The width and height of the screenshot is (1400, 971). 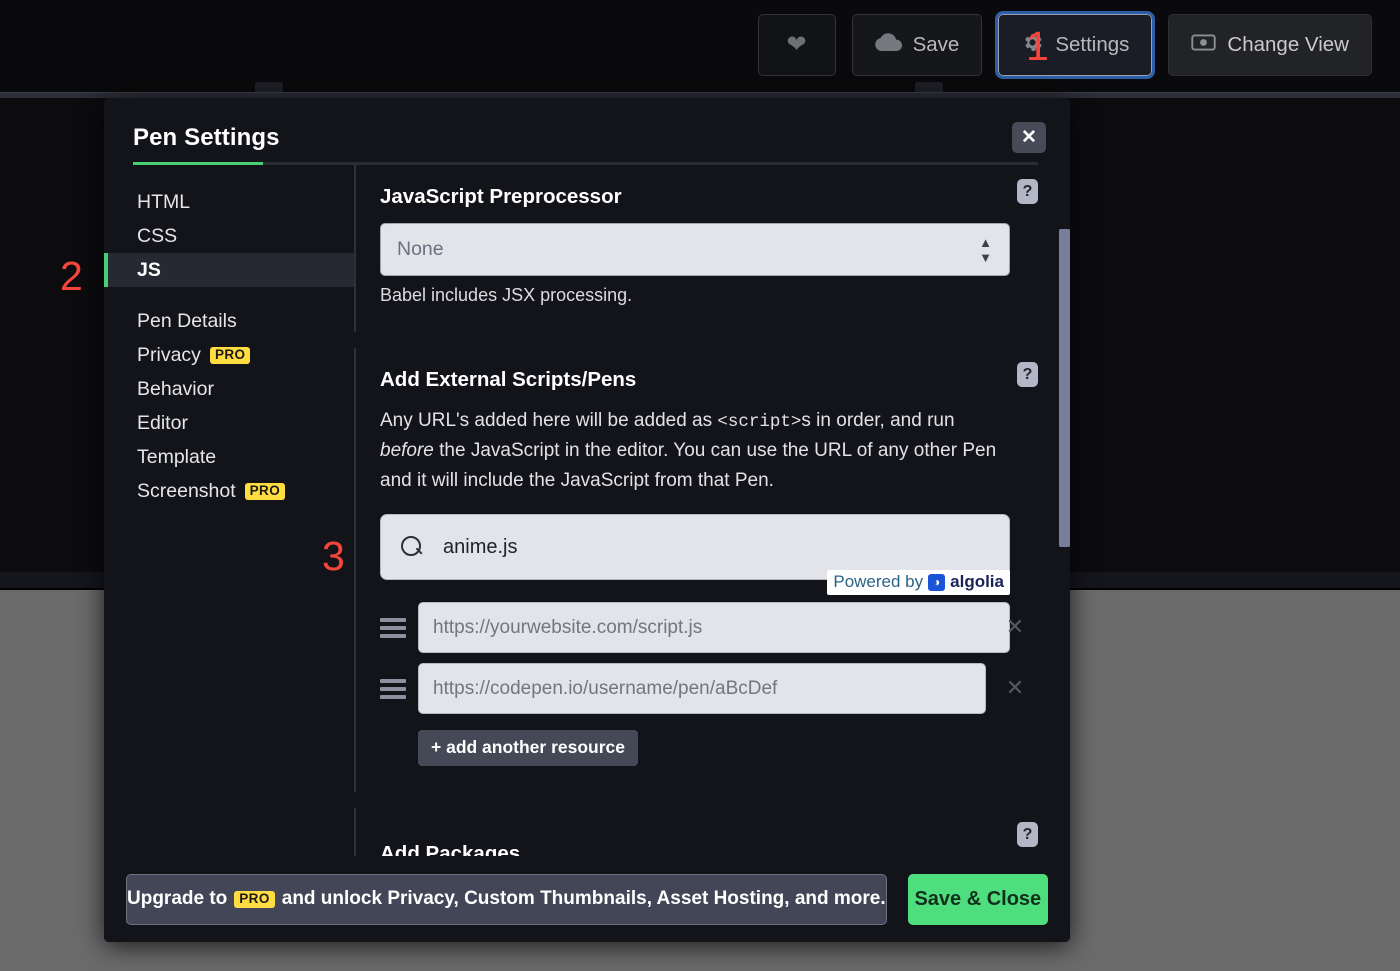 I want to click on resource-input-wrapper: https://codepen.io/username/pen/aBcDef ✕, so click(x=721, y=689).